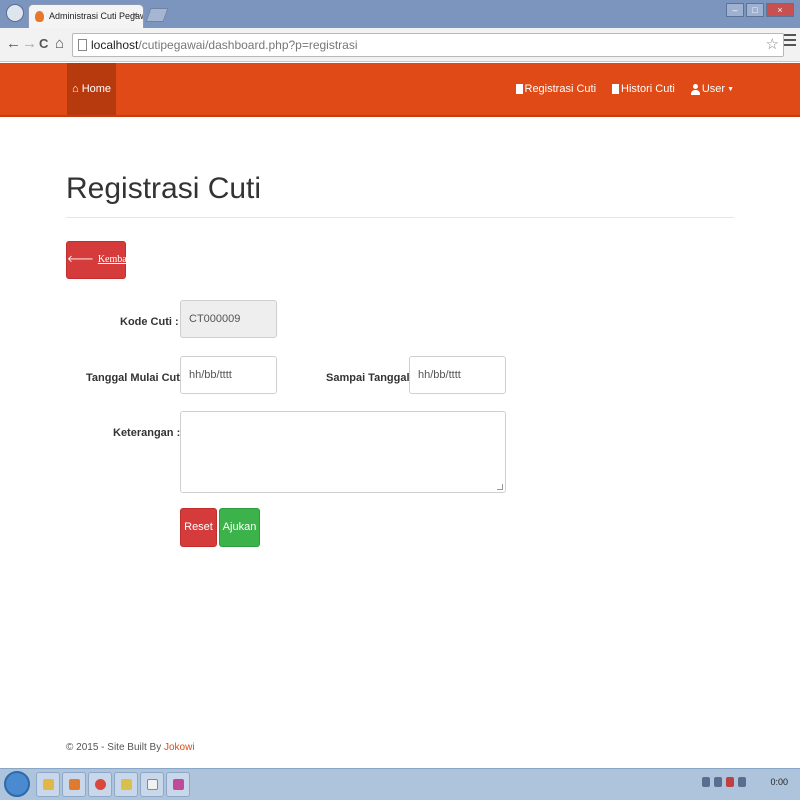  I want to click on start-button, so click(17, 784).